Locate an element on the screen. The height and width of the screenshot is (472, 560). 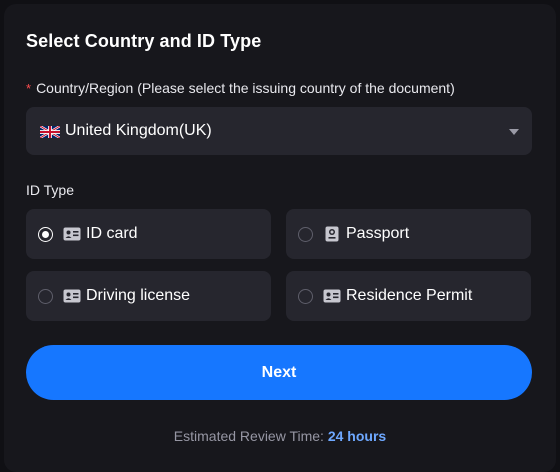
form-title: Select Country and ID Type is located at coordinates (144, 41).